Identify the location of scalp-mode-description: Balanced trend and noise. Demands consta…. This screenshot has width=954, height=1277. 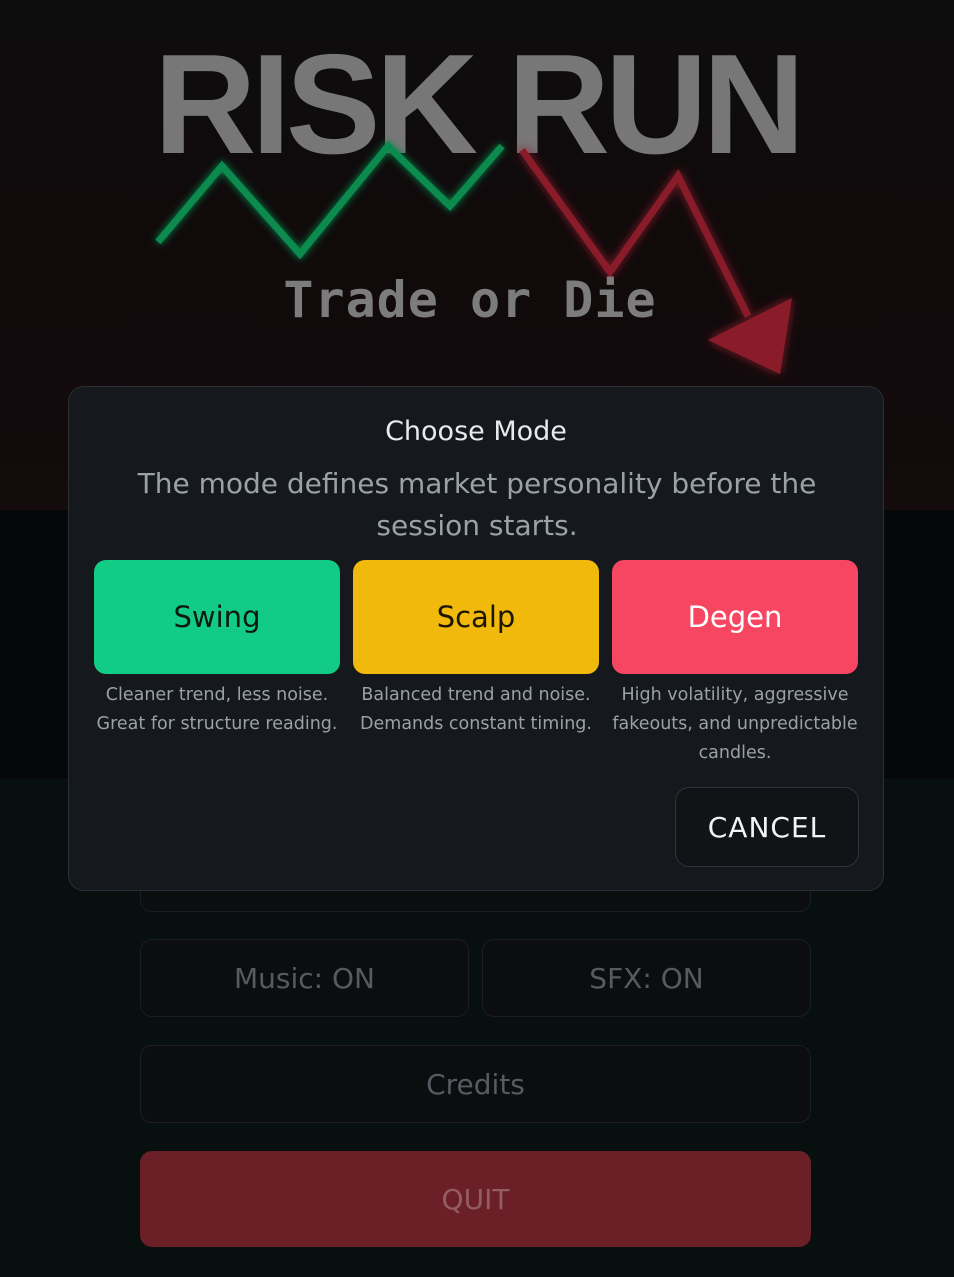
(476, 709).